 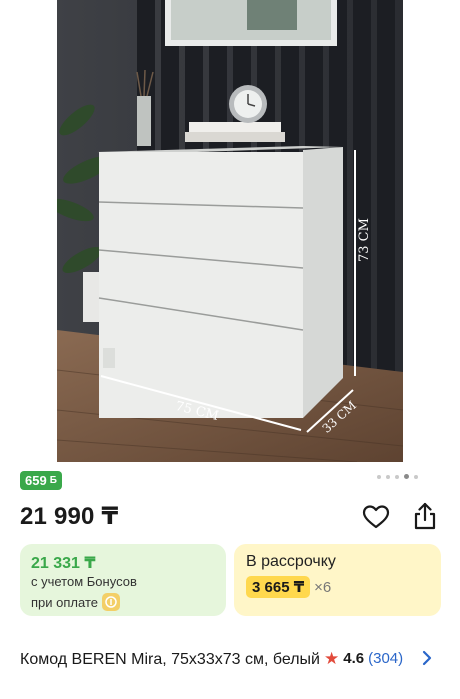 I want to click on dimension-height-label: 73 CM, so click(x=364, y=240).